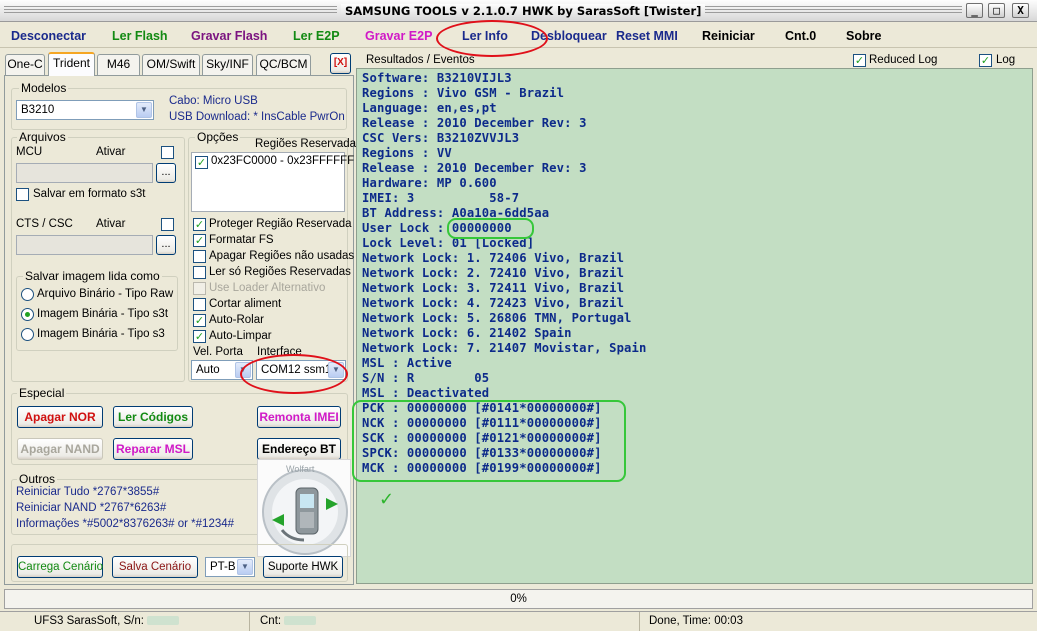  I want to click on menu-cnt0: Cnt.0, so click(800, 36).